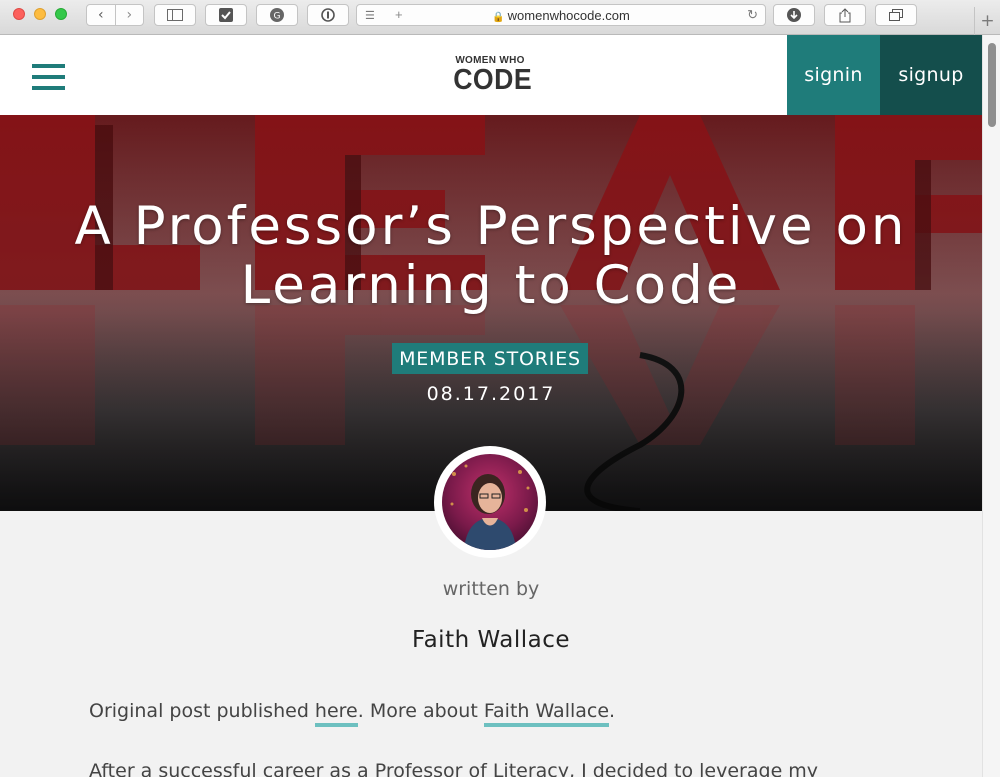 The height and width of the screenshot is (777, 1000). What do you see at coordinates (420, 711) in the screenshot?
I see `intro-text-middle: . More about` at bounding box center [420, 711].